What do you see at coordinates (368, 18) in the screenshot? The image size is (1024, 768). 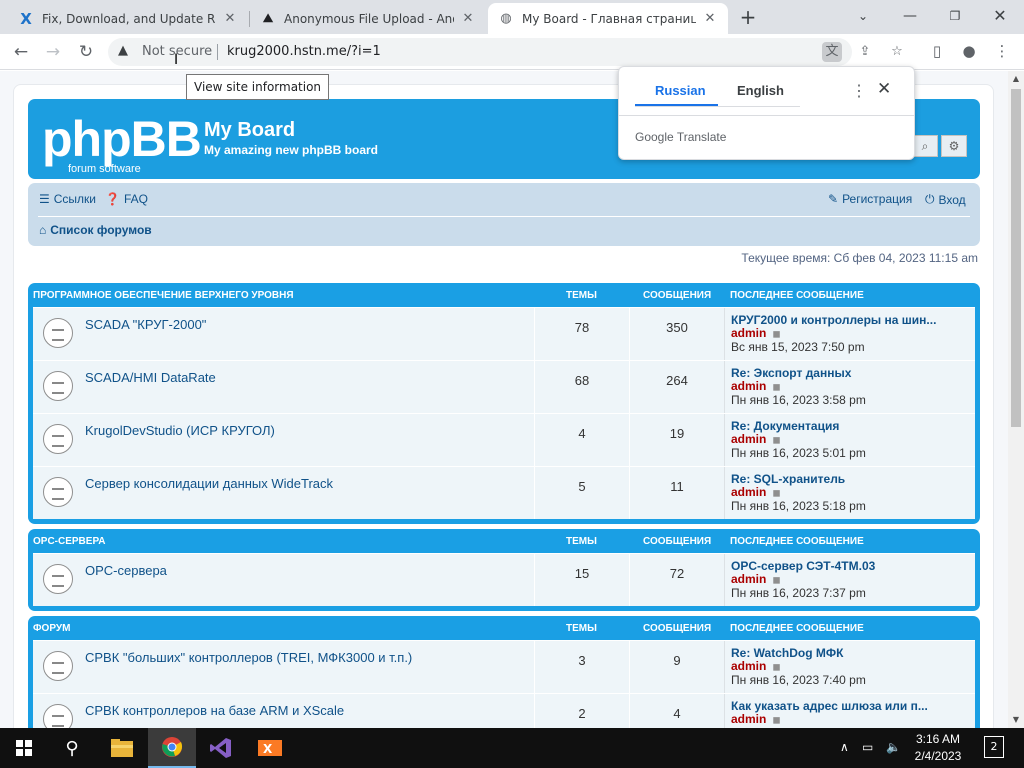 I see `tab-anonymous-upload: ⛰ Anonymous File Upload - AnonFi ✕` at bounding box center [368, 18].